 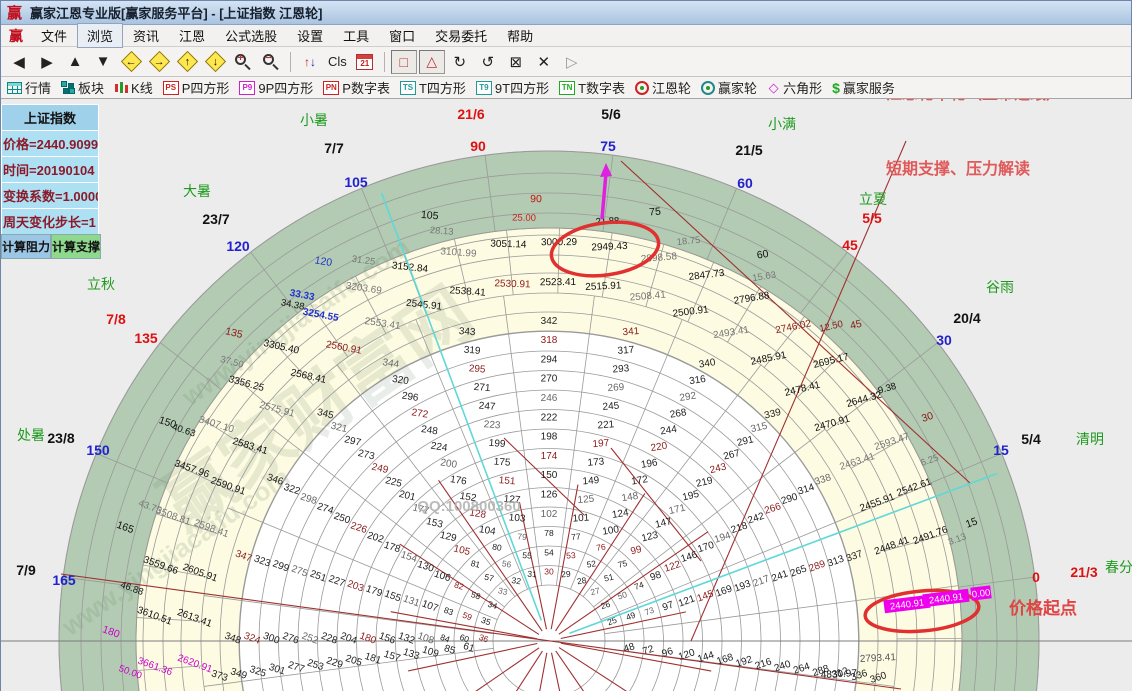 I want to click on menu-item-交易委托: 交易委托, so click(x=461, y=35).